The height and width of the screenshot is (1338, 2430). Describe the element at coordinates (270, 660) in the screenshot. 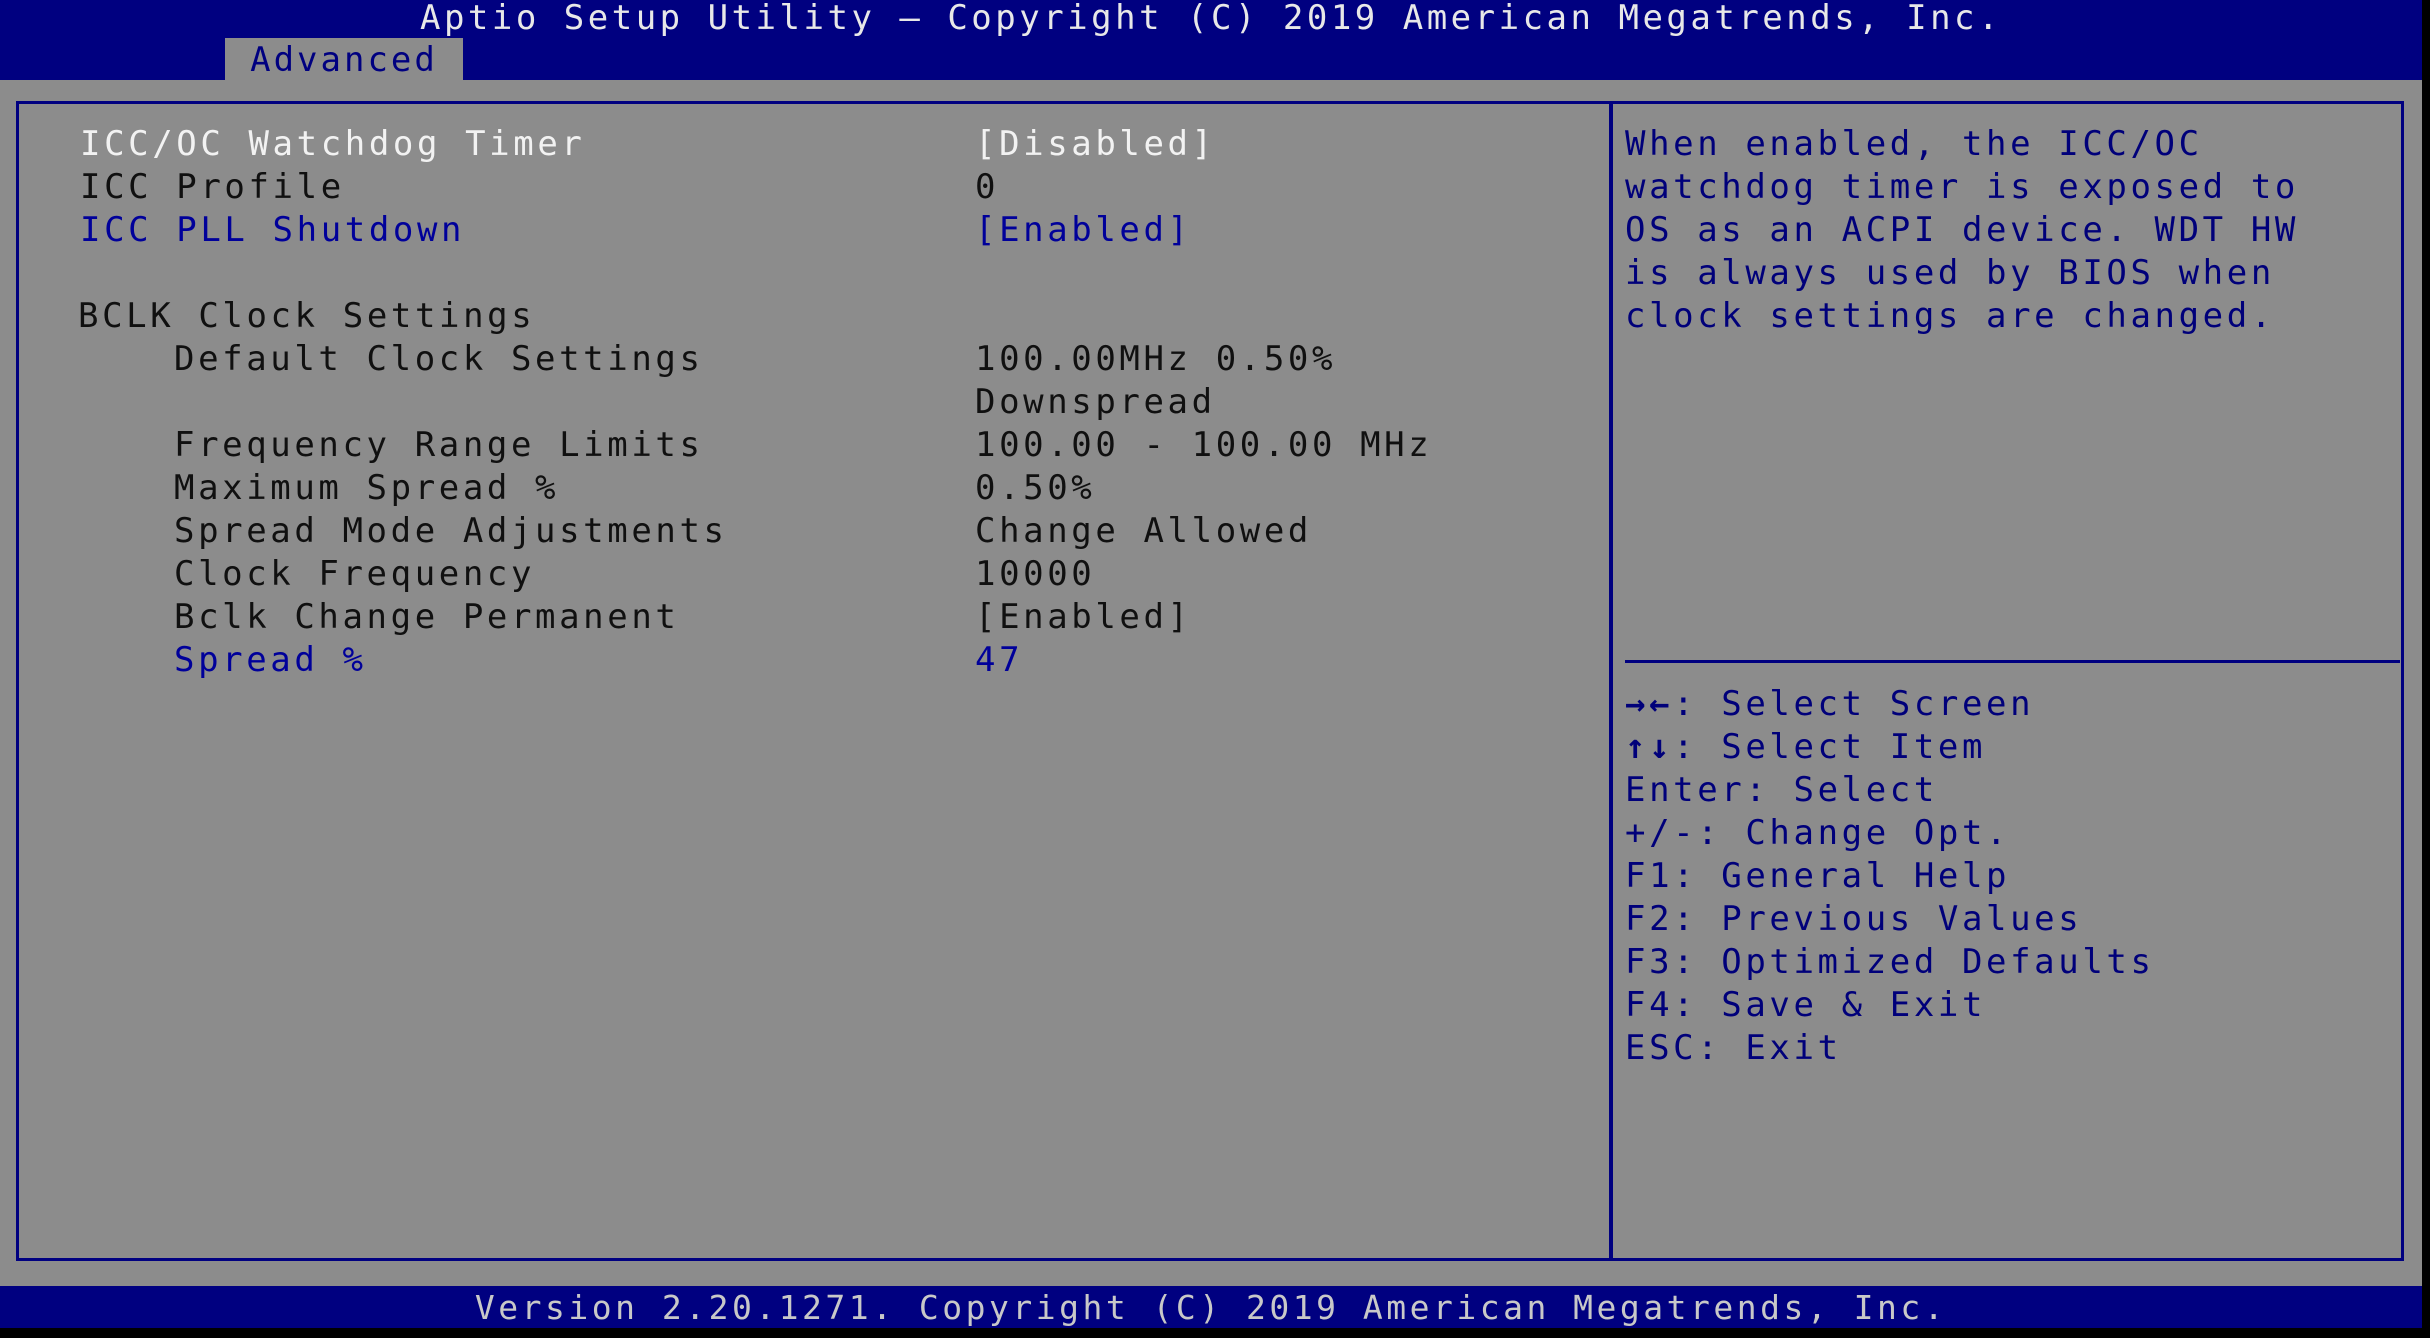

I see `setting-spread-percent-label: Spread %` at that location.